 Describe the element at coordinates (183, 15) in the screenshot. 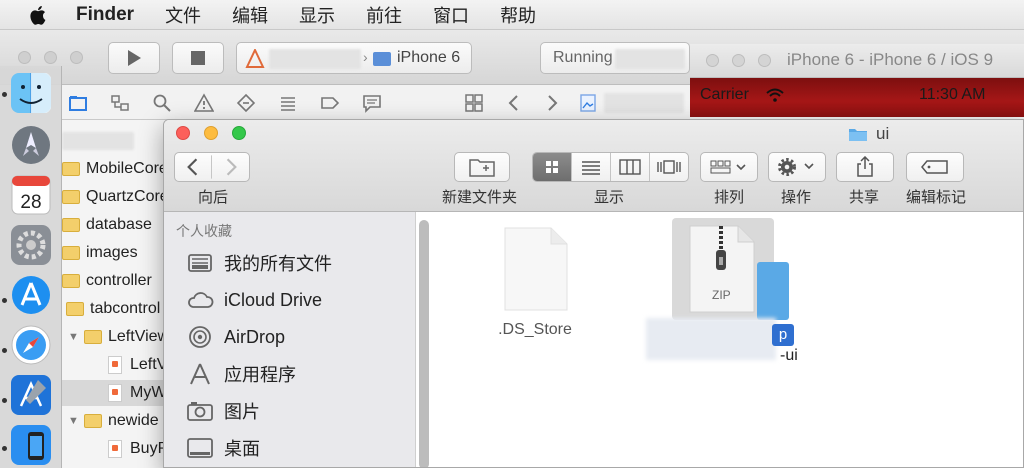

I see `menu-file: 文件` at that location.